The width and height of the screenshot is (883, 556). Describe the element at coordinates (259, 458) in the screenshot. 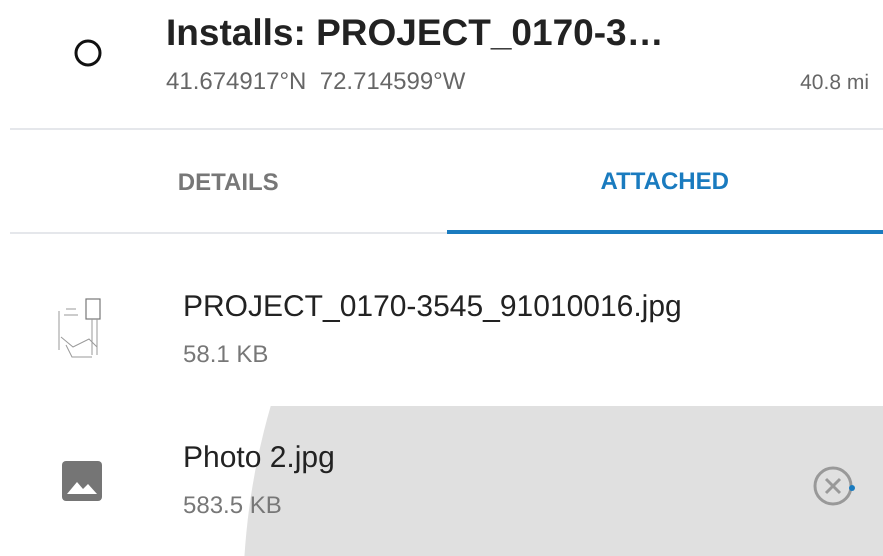

I see `file-name: Photo 2.jpg` at that location.